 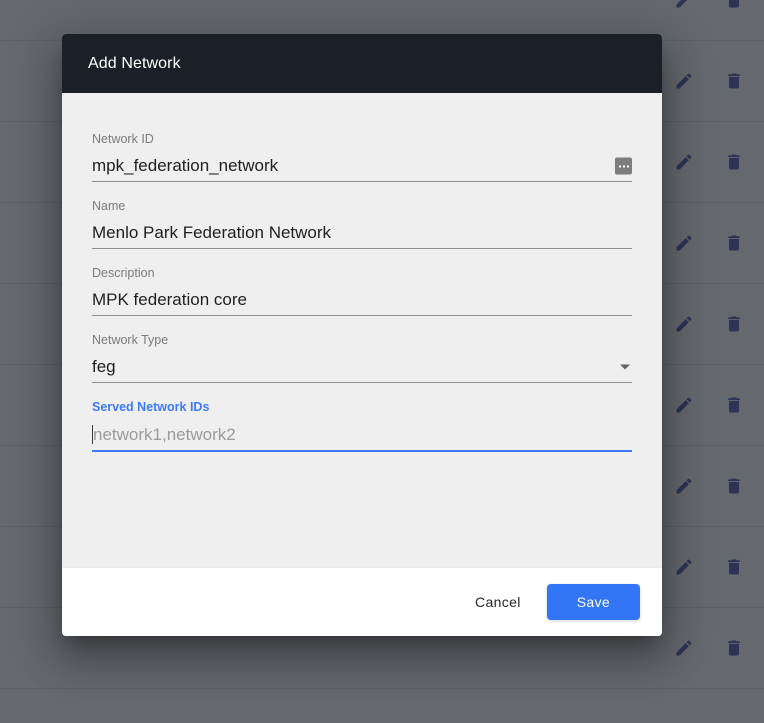 I want to click on input-value-name: Menlo Park Federation Network, so click(x=212, y=232).